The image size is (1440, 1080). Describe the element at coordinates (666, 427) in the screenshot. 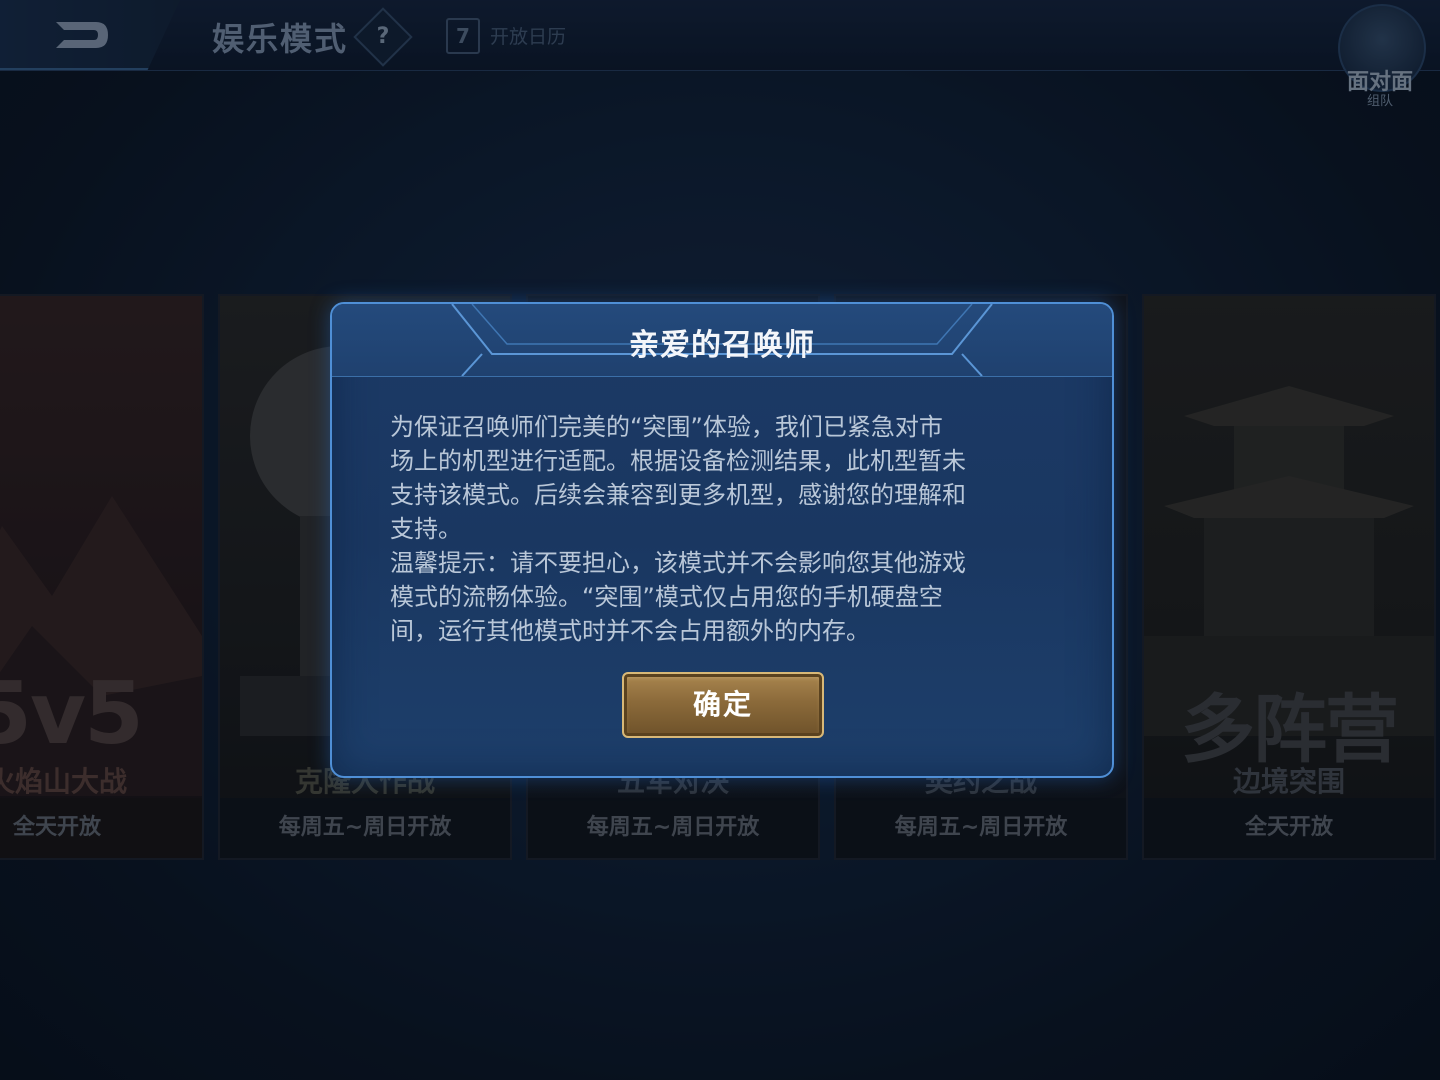

I see `message-line: 为保证召唤师们完美的“突围”体验，我们已紧急对市` at that location.